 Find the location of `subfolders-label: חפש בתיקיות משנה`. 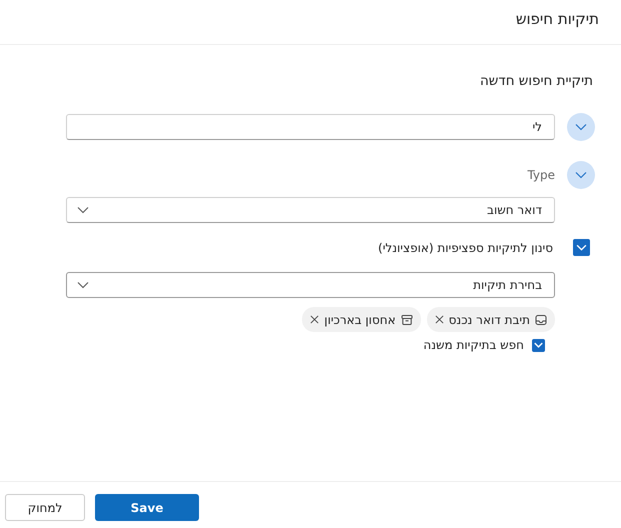

subfolders-label: חפש בתיקיות משנה is located at coordinates (473, 345).